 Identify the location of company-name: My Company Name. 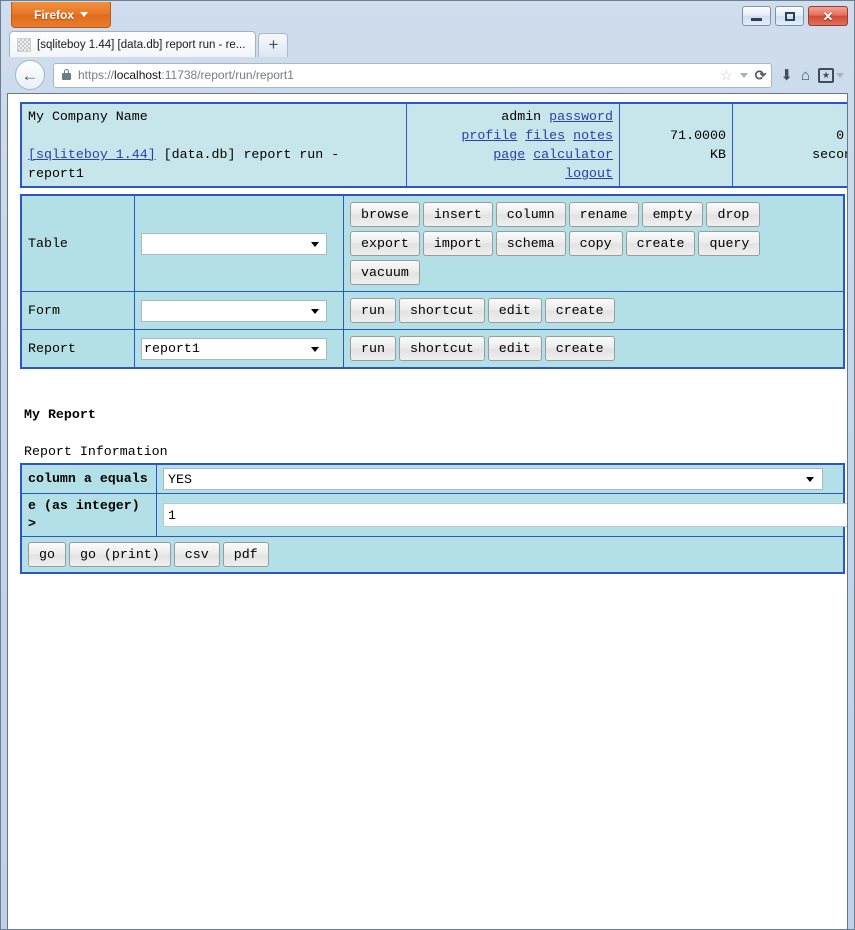
(88, 116).